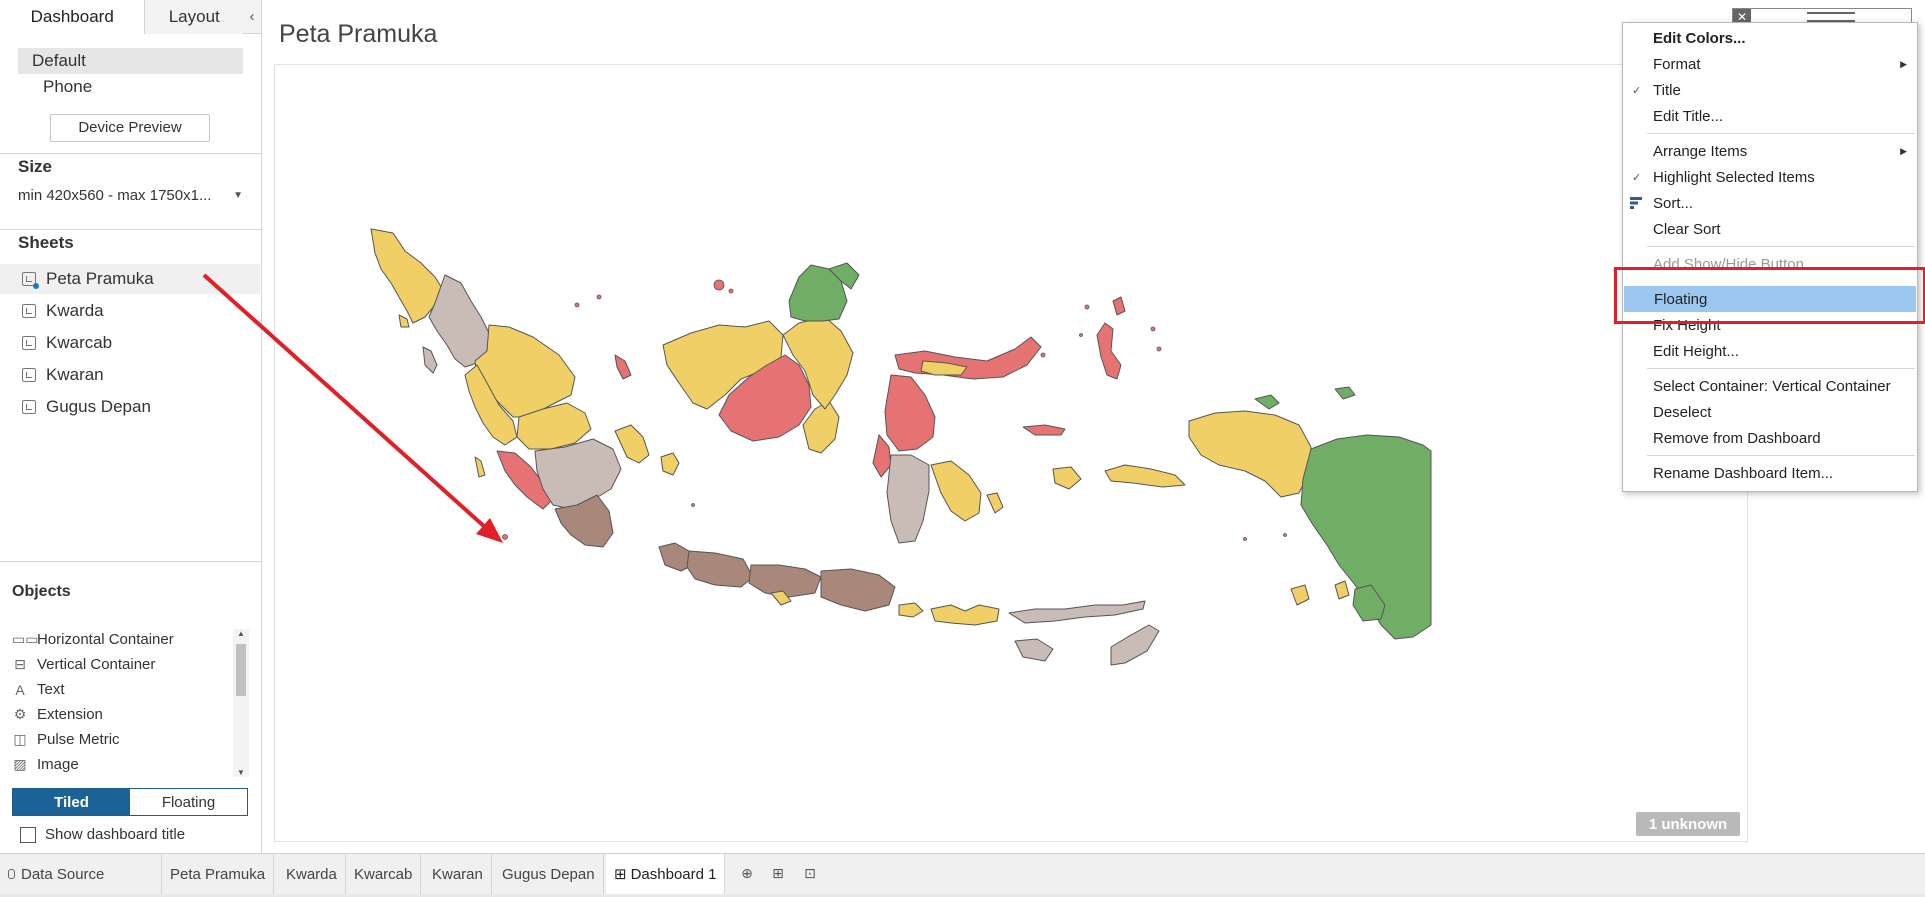  What do you see at coordinates (11, 874) in the screenshot?
I see `data-source-icon` at bounding box center [11, 874].